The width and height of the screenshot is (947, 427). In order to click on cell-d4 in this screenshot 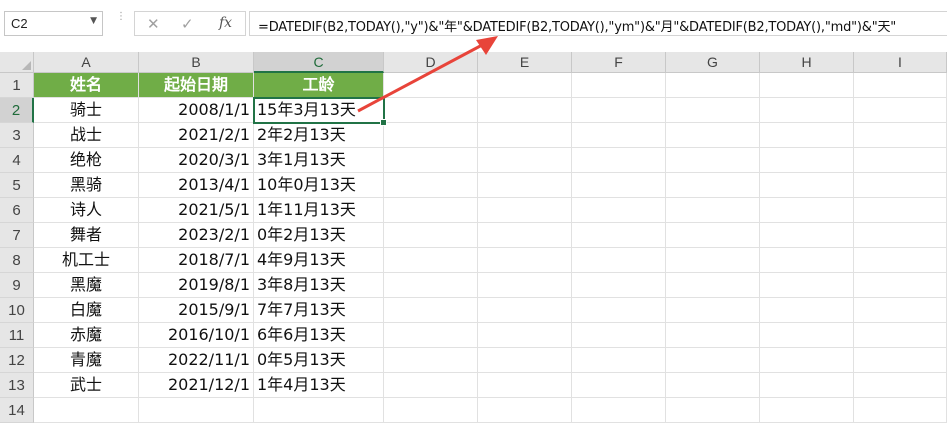, I will do `click(431, 160)`.